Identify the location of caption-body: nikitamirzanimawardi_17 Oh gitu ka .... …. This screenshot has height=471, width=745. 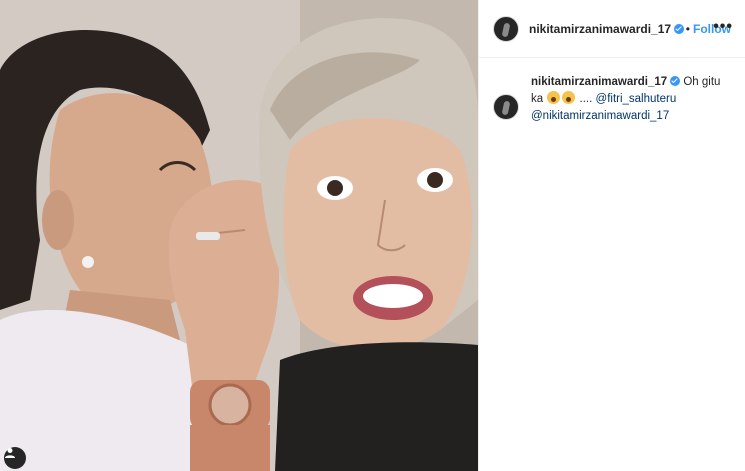
(631, 99).